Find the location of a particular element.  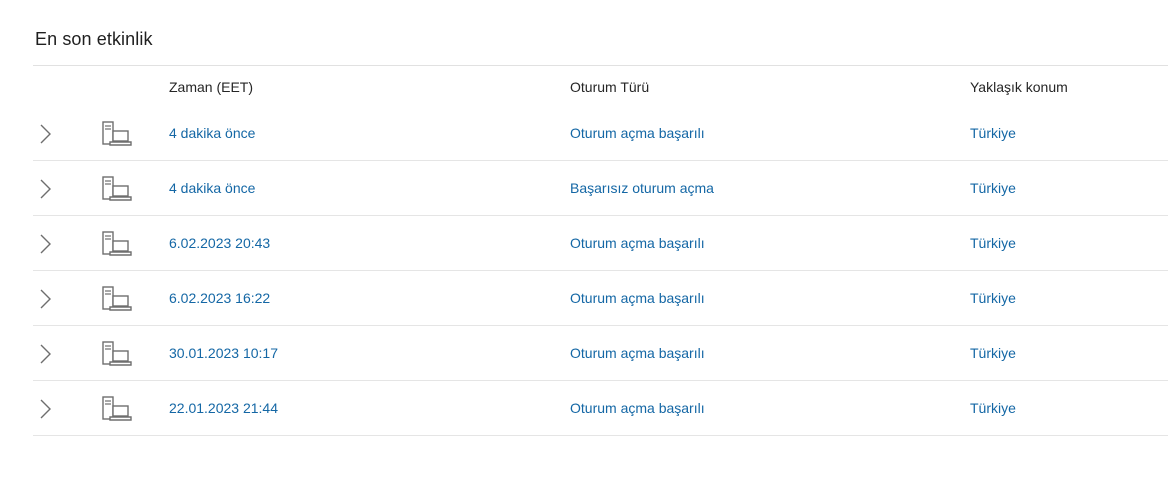

header-location: Yaklaşık konum is located at coordinates (1019, 87).